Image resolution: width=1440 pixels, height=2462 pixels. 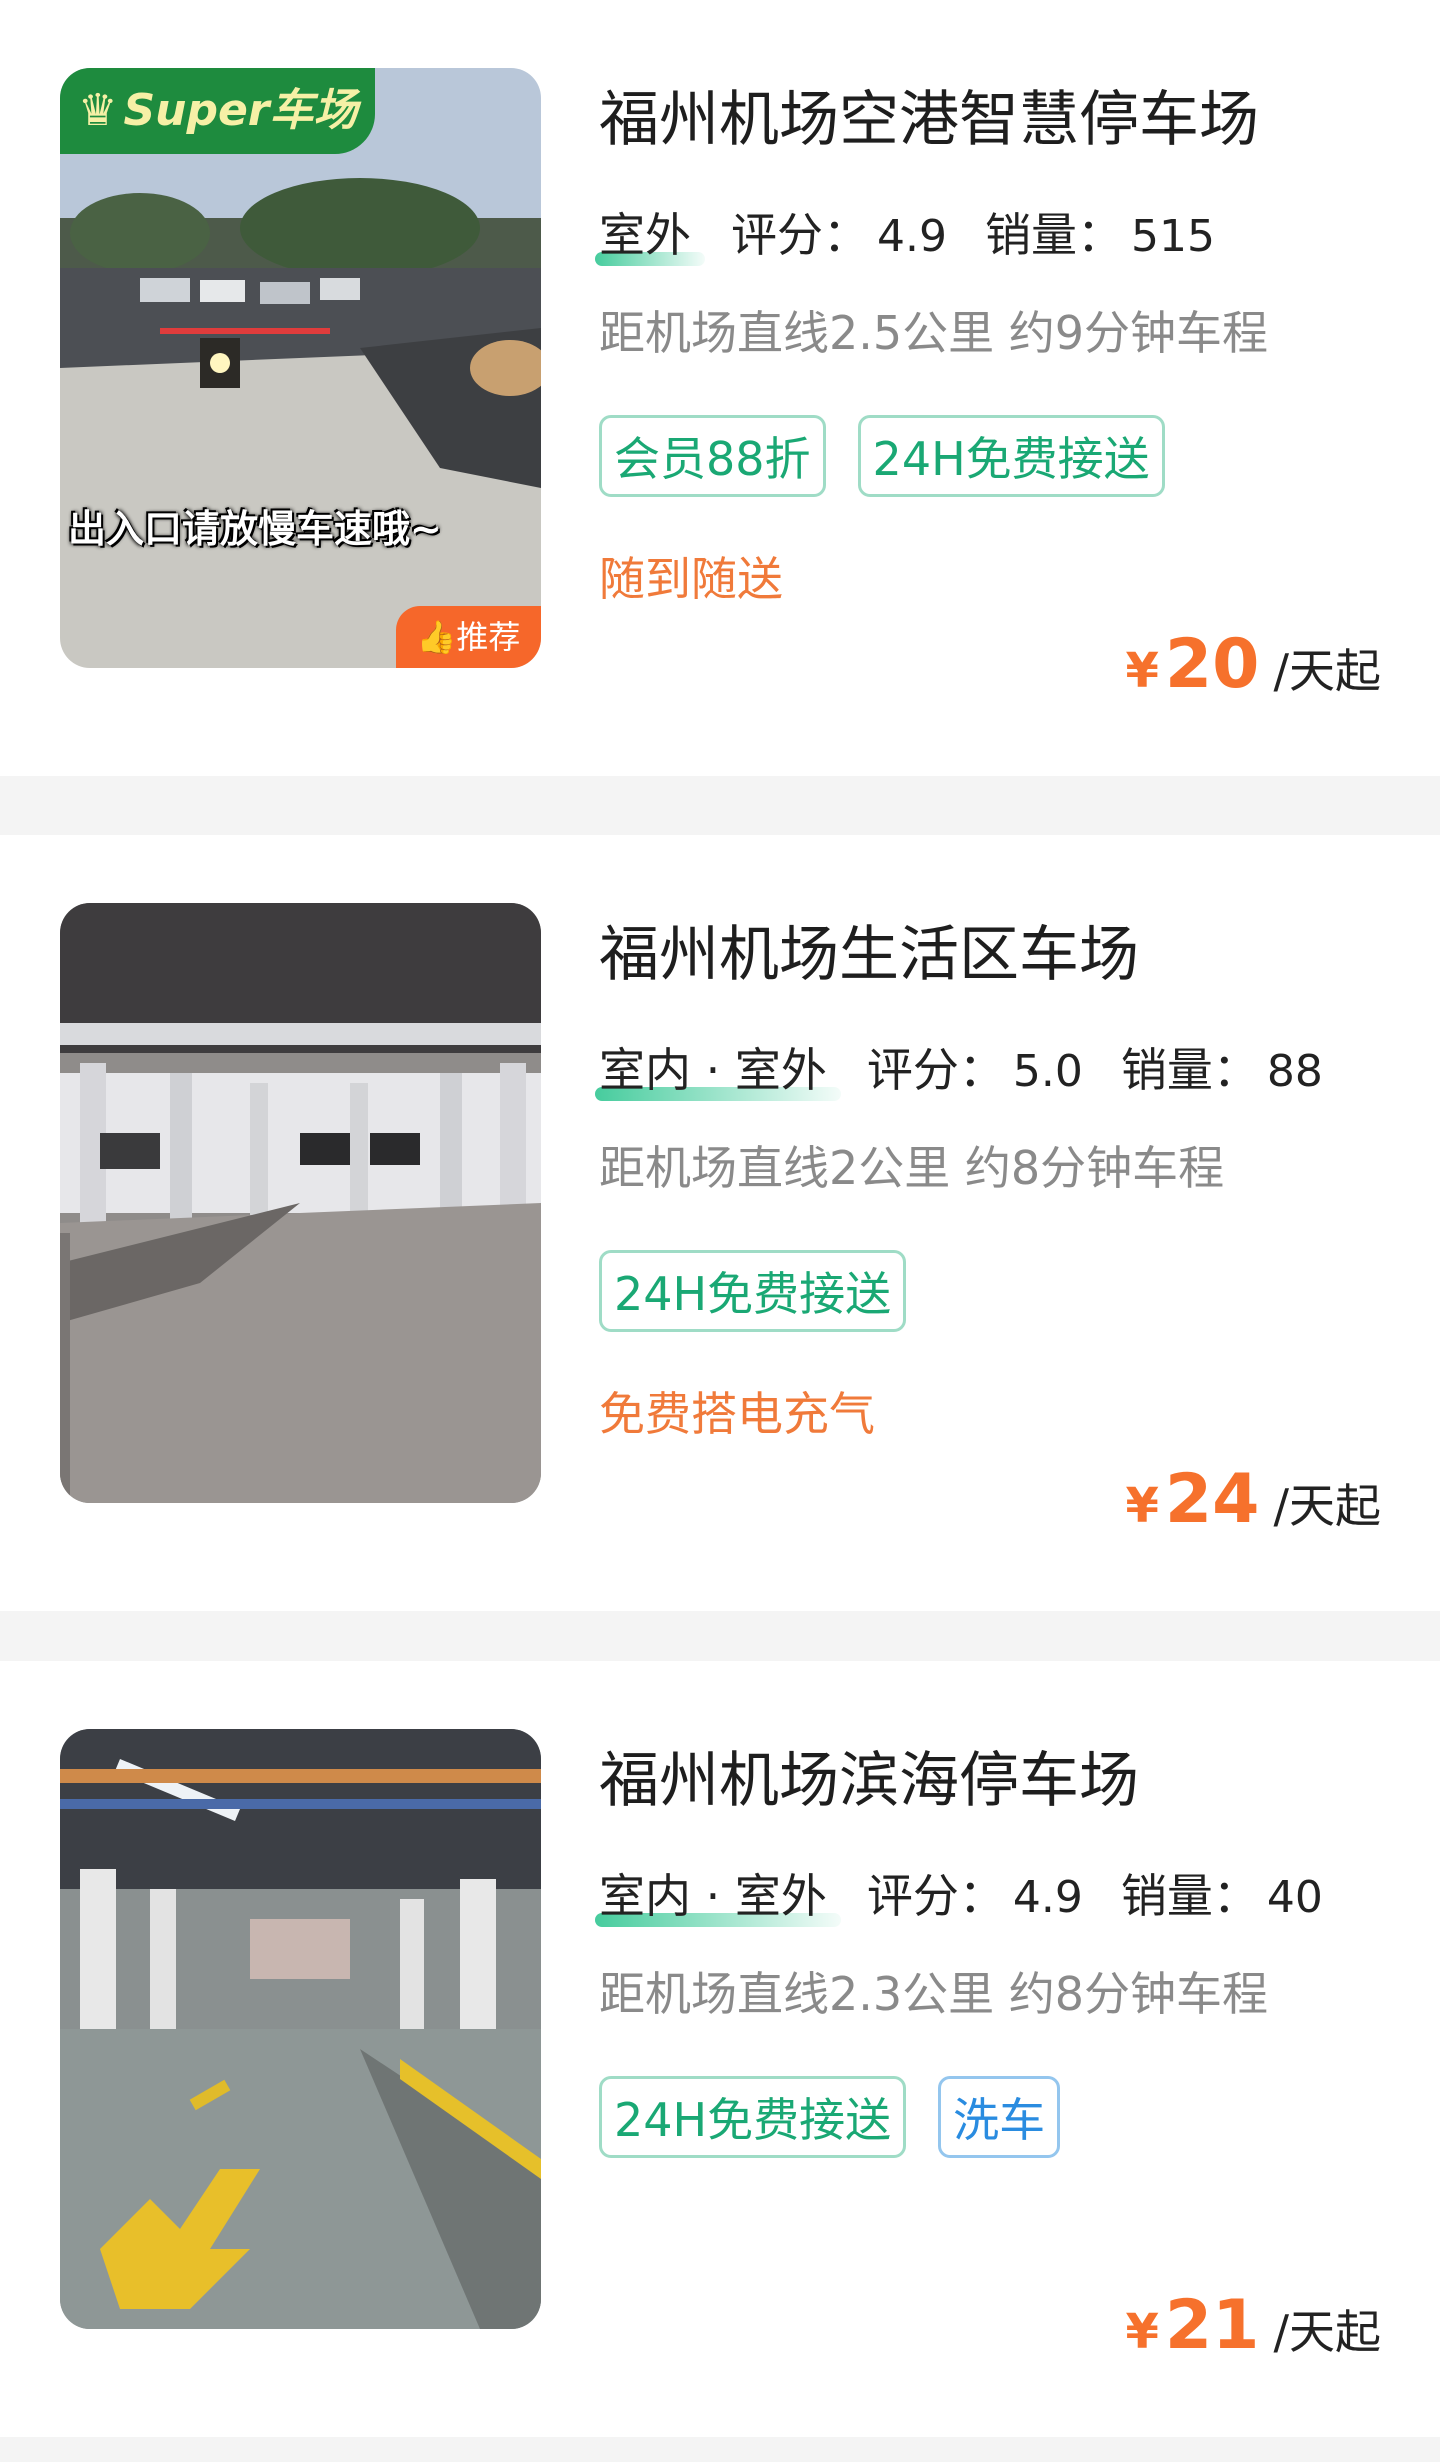 What do you see at coordinates (691, 579) in the screenshot?
I see `service-text: 随到随送` at bounding box center [691, 579].